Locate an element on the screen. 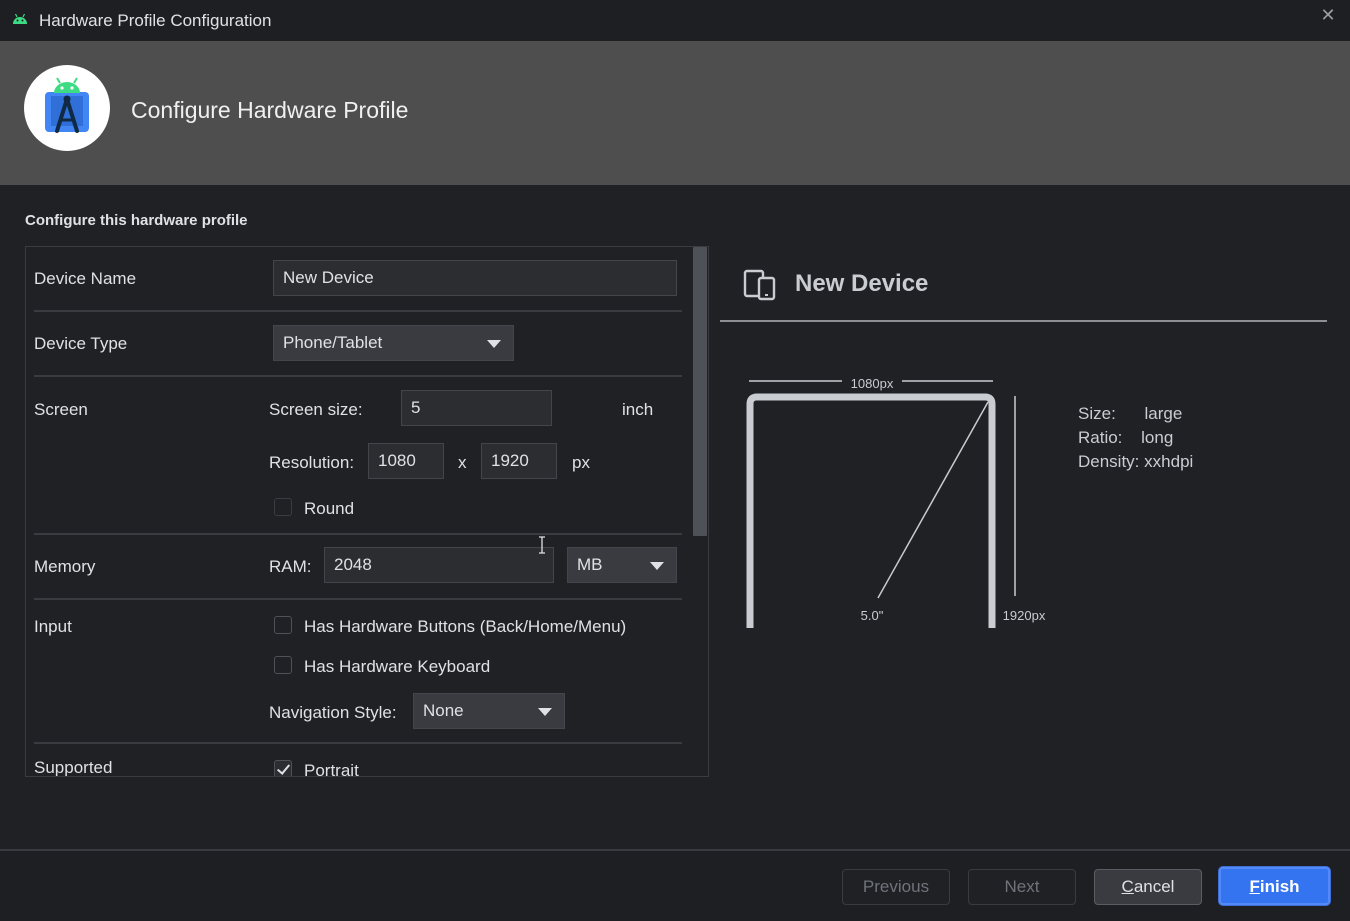  device-type-value: Phone/Tablet is located at coordinates (333, 342).